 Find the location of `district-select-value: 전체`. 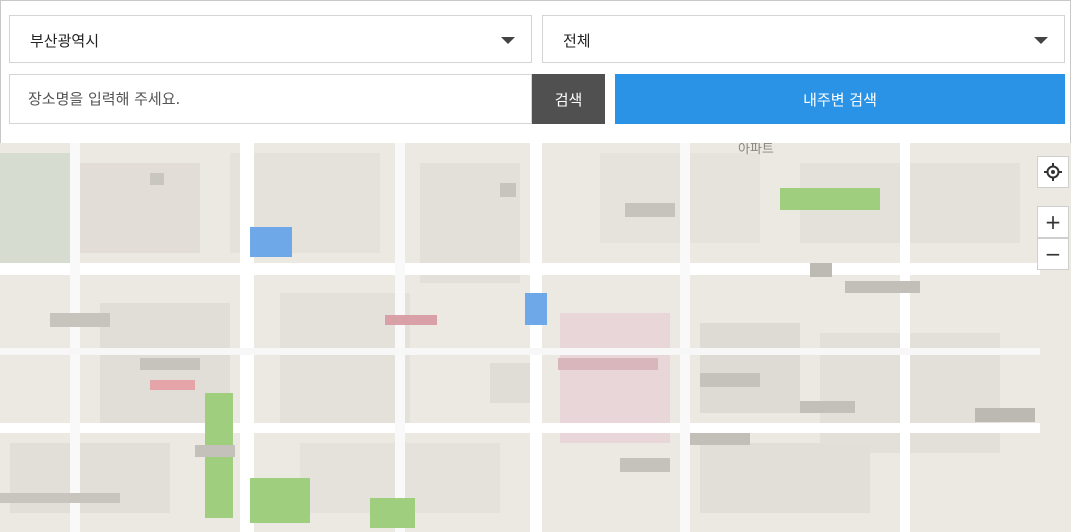

district-select-value: 전체 is located at coordinates (577, 41).